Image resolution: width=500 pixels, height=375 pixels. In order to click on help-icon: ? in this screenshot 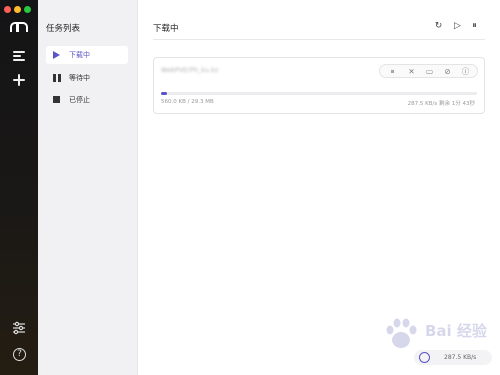, I will do `click(19, 354)`.